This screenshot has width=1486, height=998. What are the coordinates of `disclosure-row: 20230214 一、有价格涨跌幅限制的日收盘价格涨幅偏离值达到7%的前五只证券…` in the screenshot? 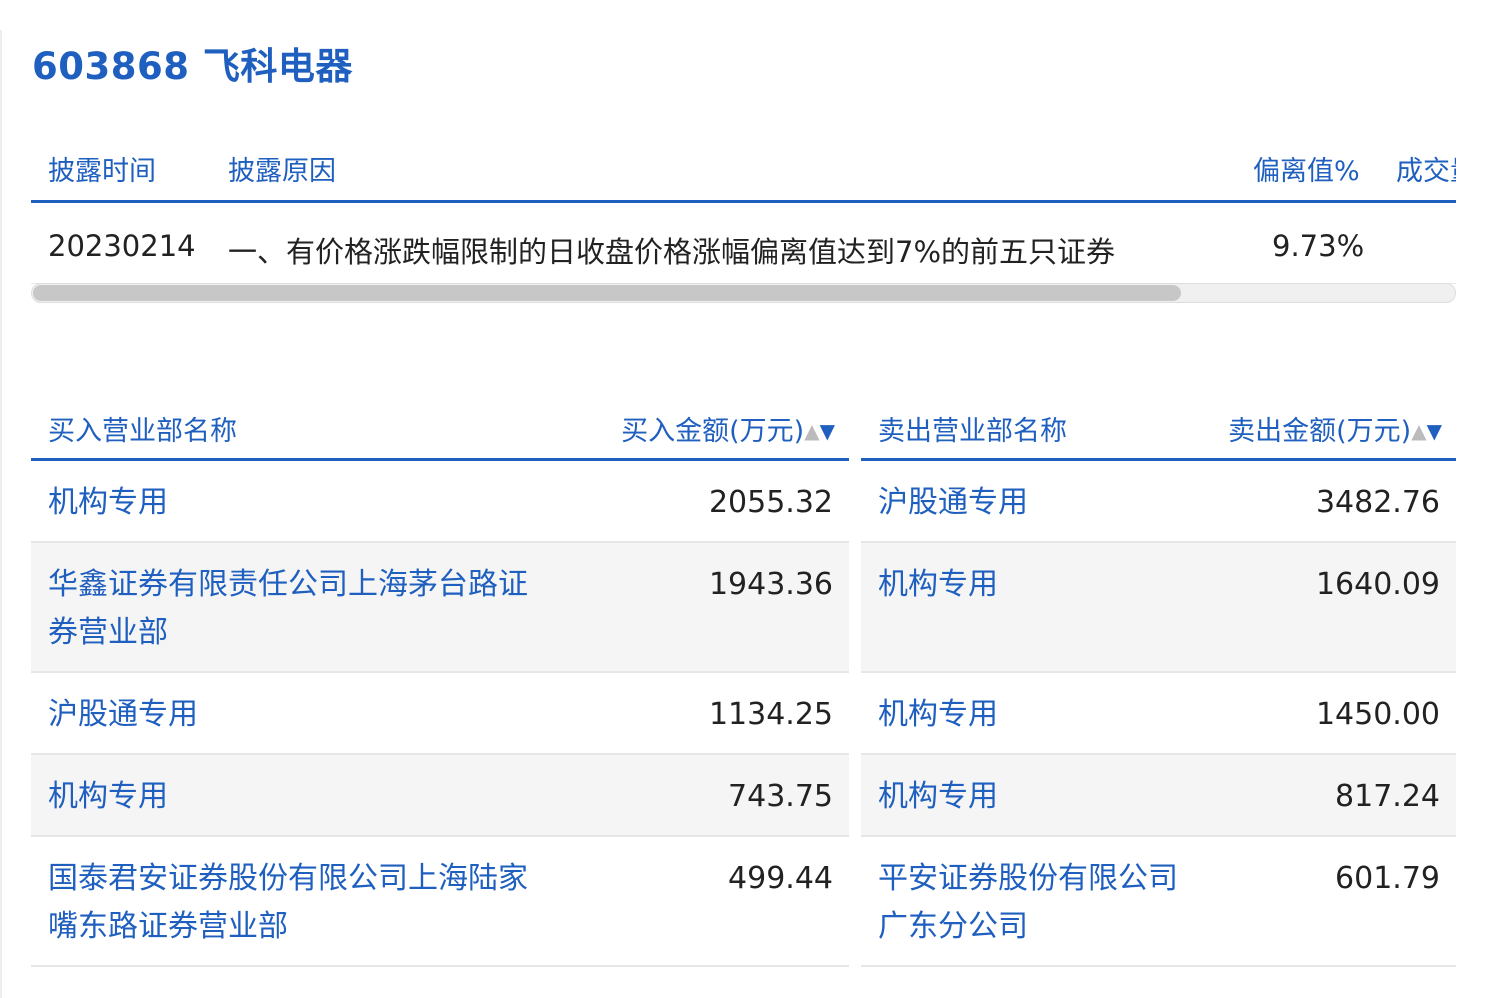 It's located at (743, 243).